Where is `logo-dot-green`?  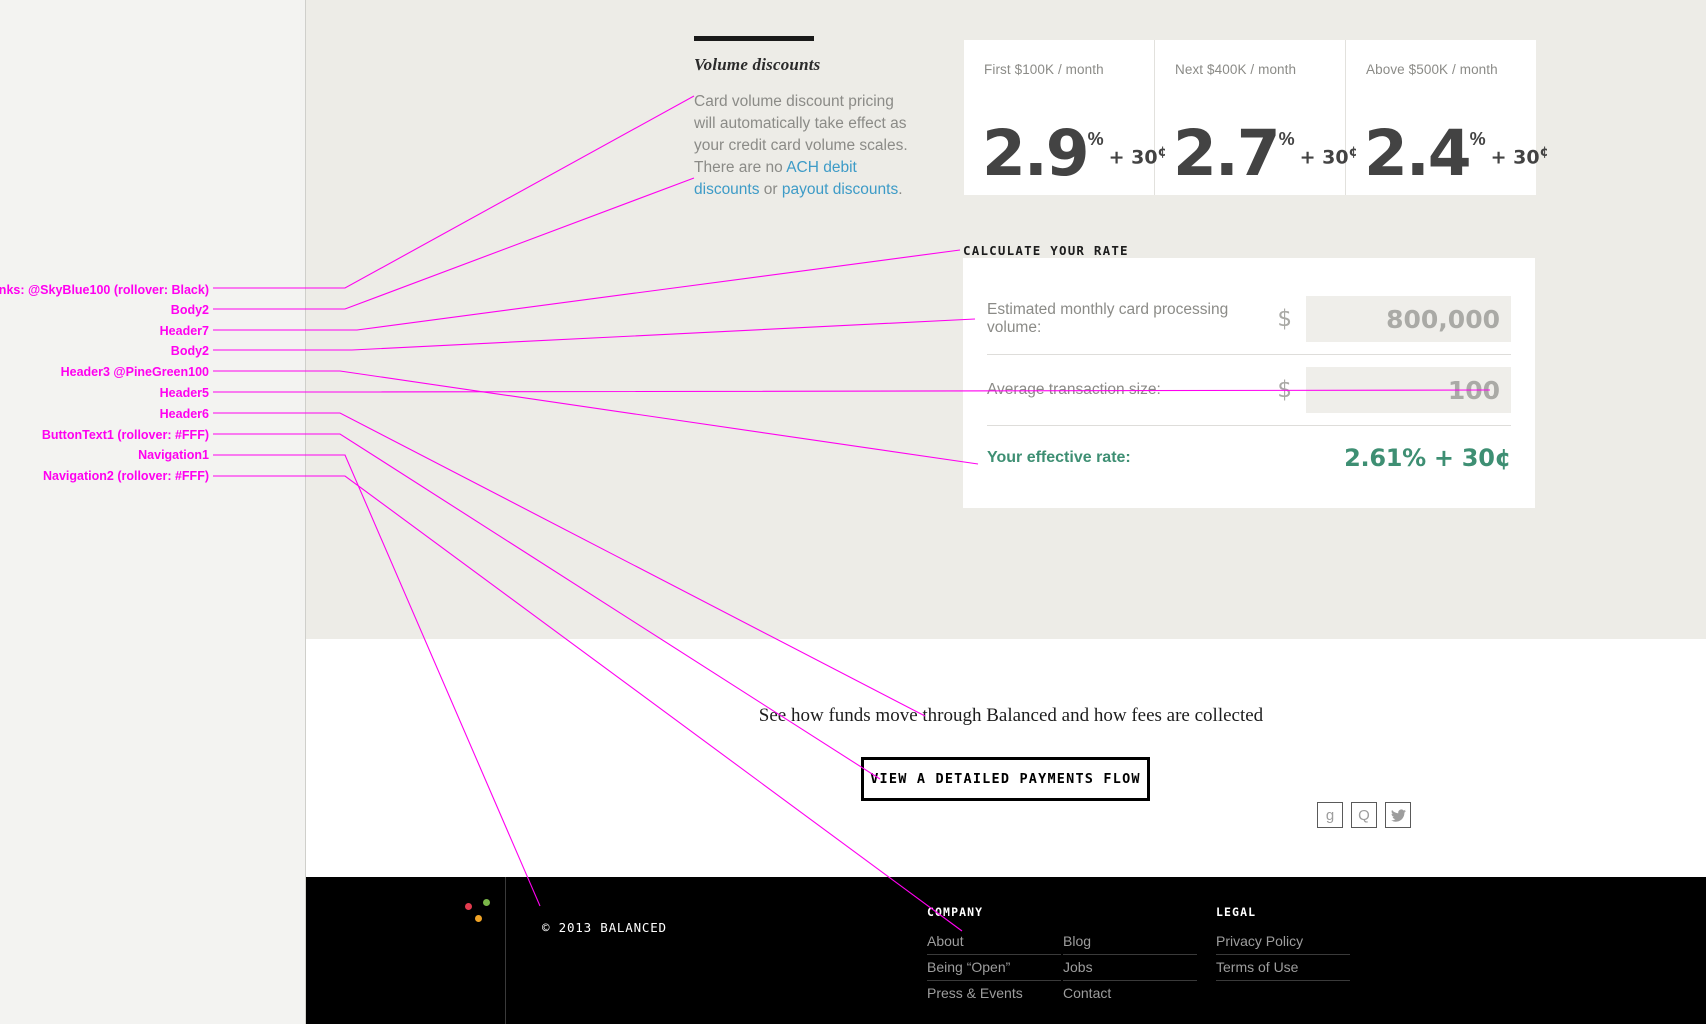 logo-dot-green is located at coordinates (486, 902).